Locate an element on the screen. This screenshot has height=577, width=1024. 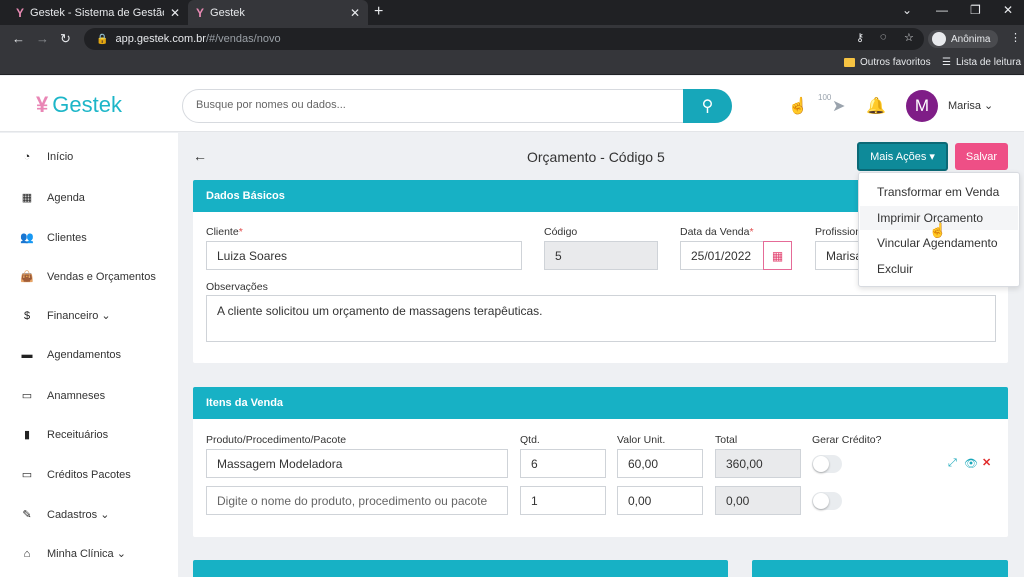
profile-button: Anônima is located at coordinates (963, 39).